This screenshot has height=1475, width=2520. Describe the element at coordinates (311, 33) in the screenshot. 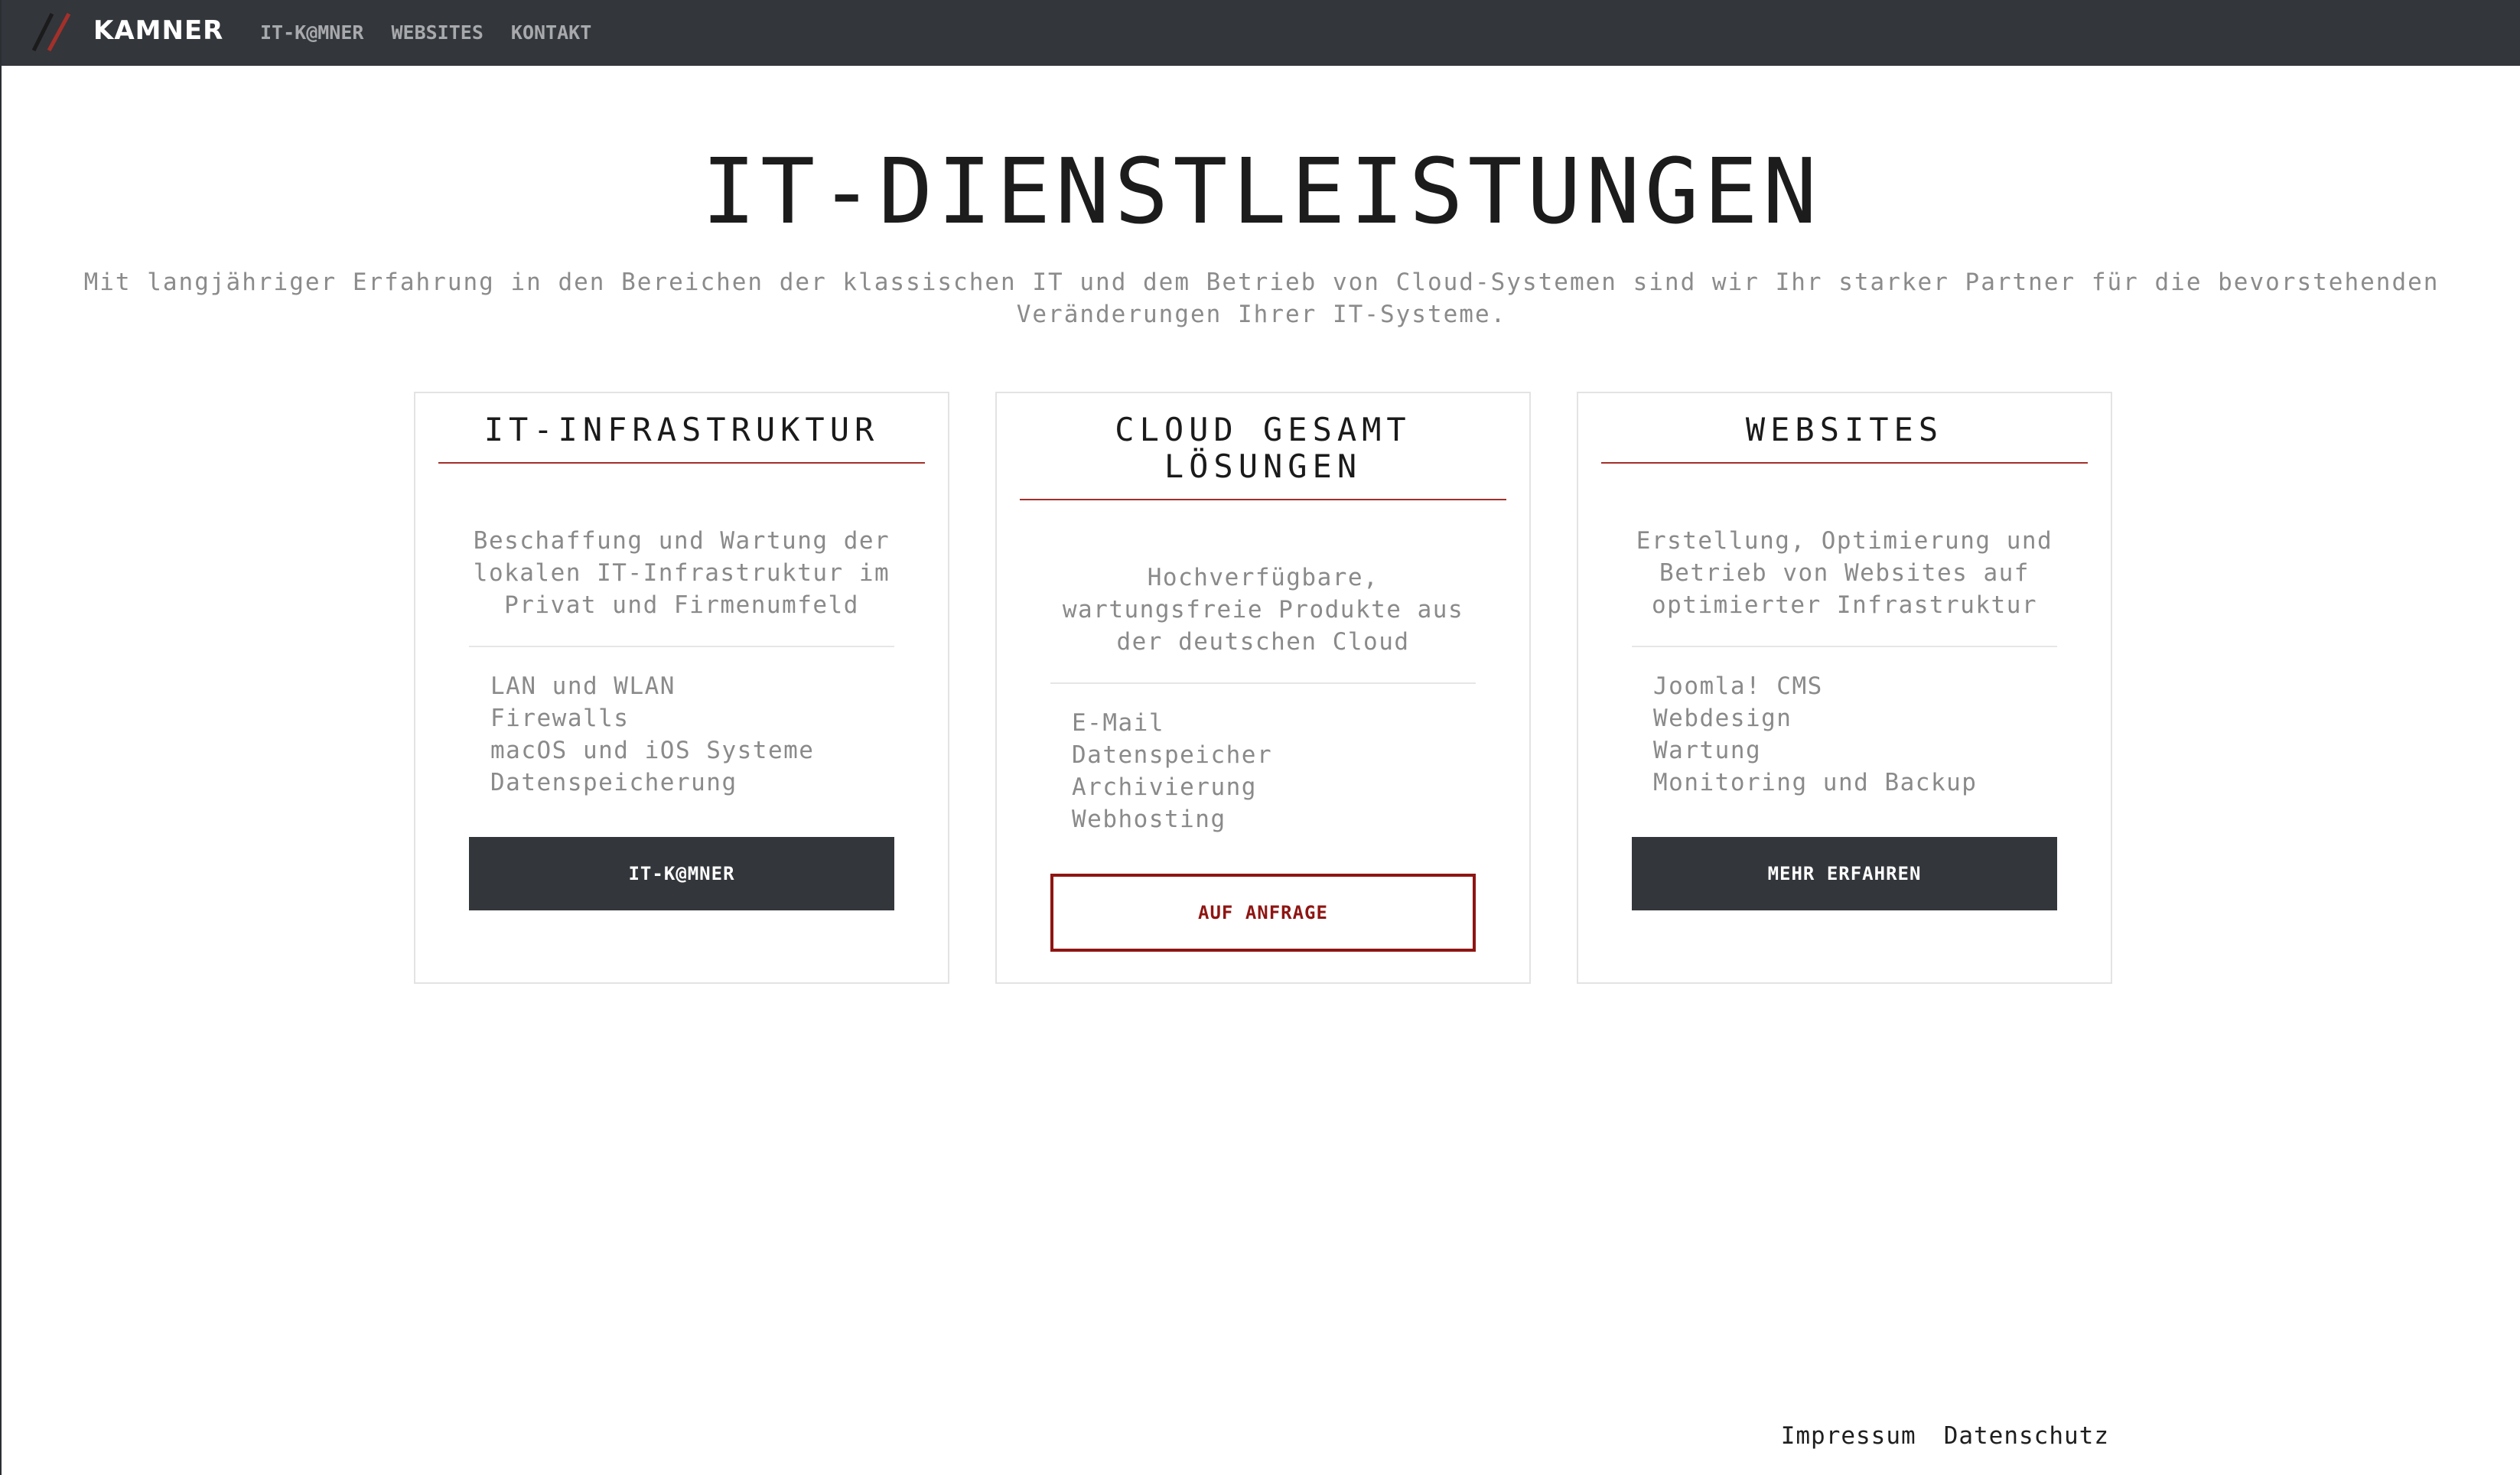

I see `nav-link-it-kamner: IT-K@MNER` at that location.